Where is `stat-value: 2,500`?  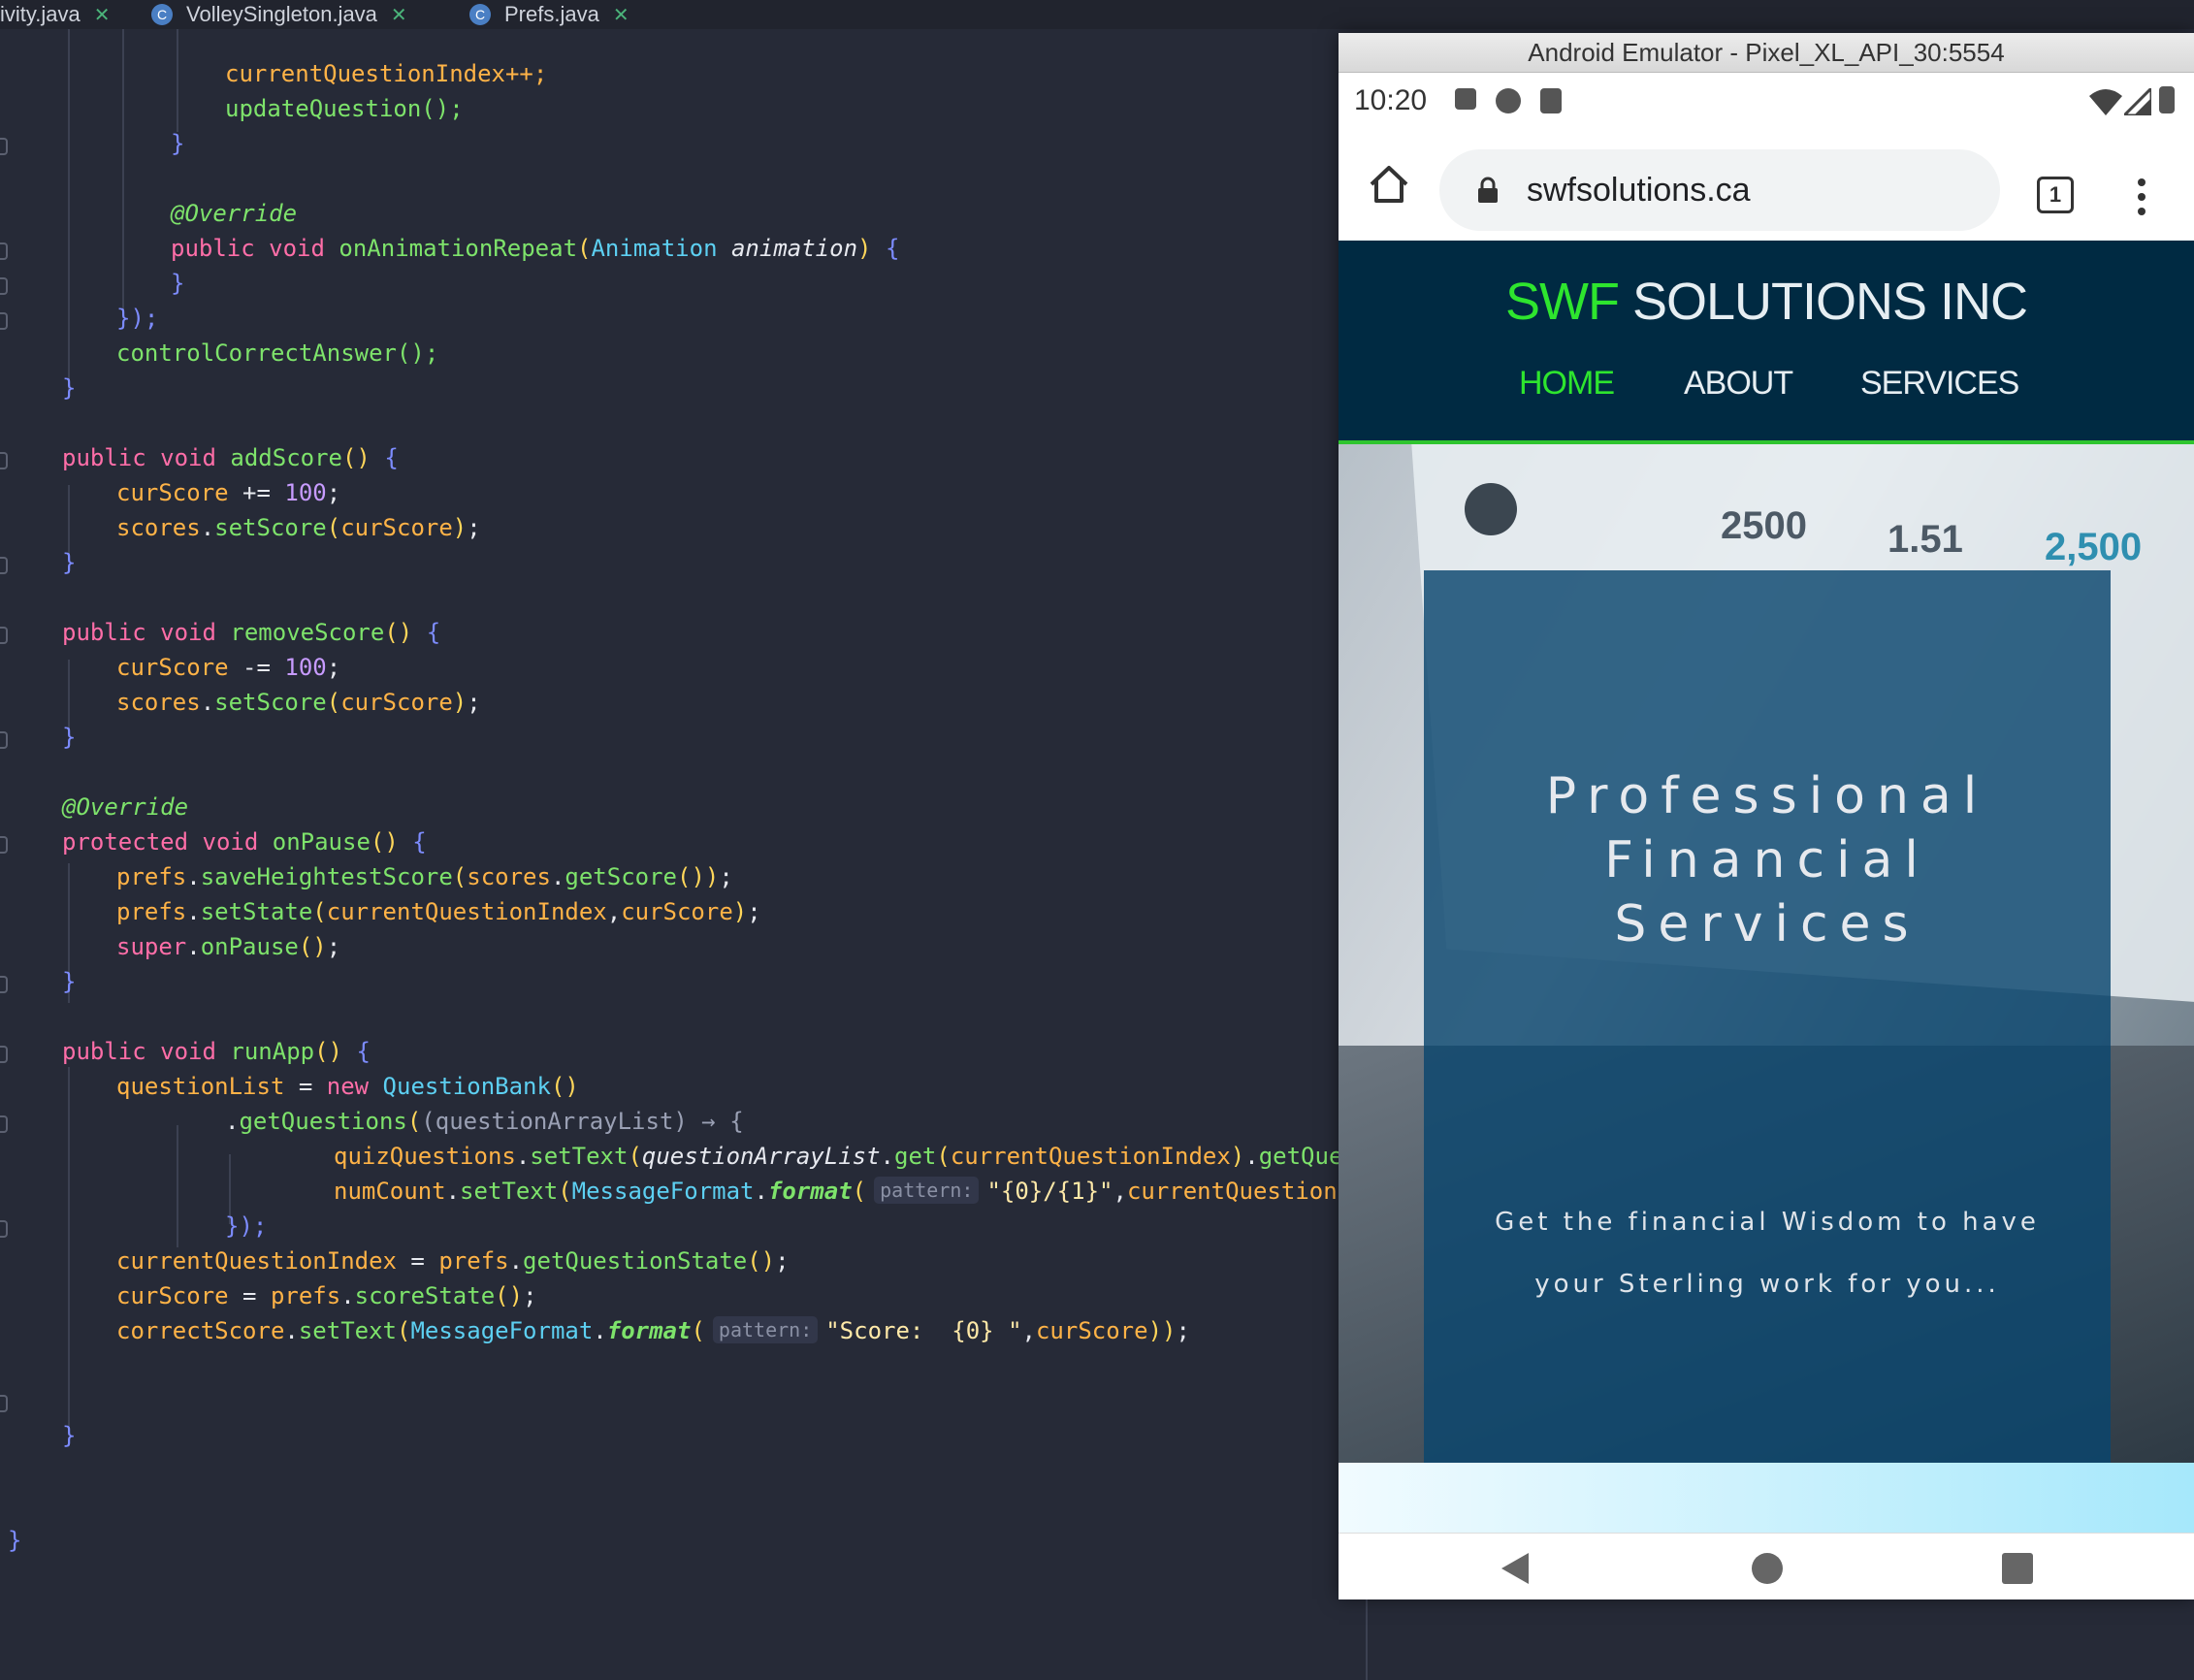
stat-value: 2,500 is located at coordinates (2094, 547).